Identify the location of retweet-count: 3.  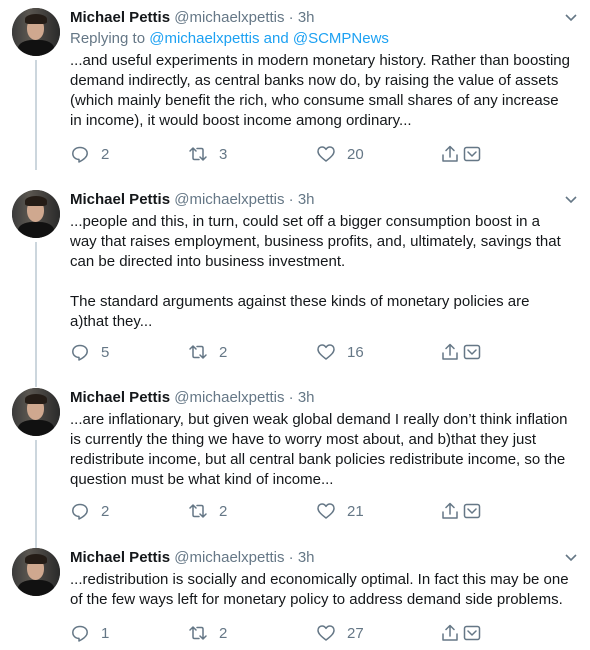
(223, 154).